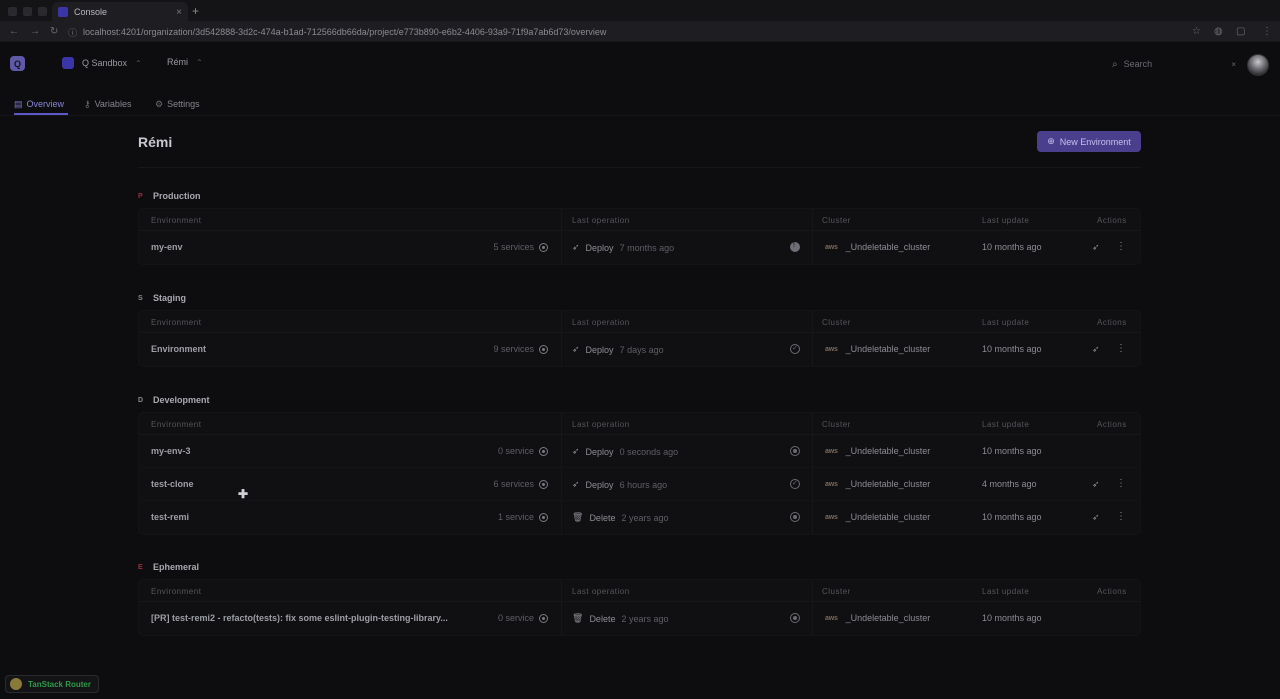 The image size is (1280, 699). I want to click on bookmark-star-icon: ☆, so click(1196, 31).